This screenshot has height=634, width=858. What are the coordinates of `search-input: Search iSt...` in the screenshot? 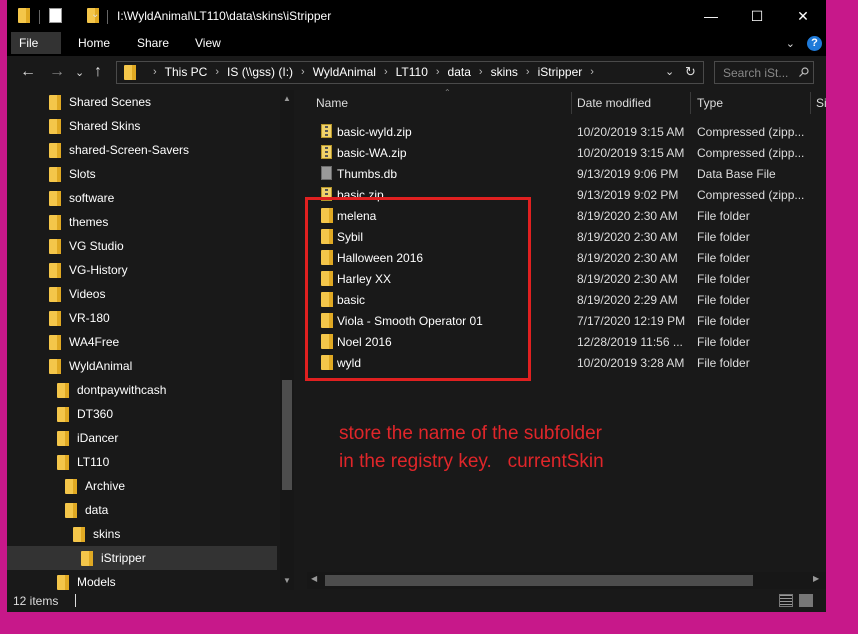 It's located at (764, 72).